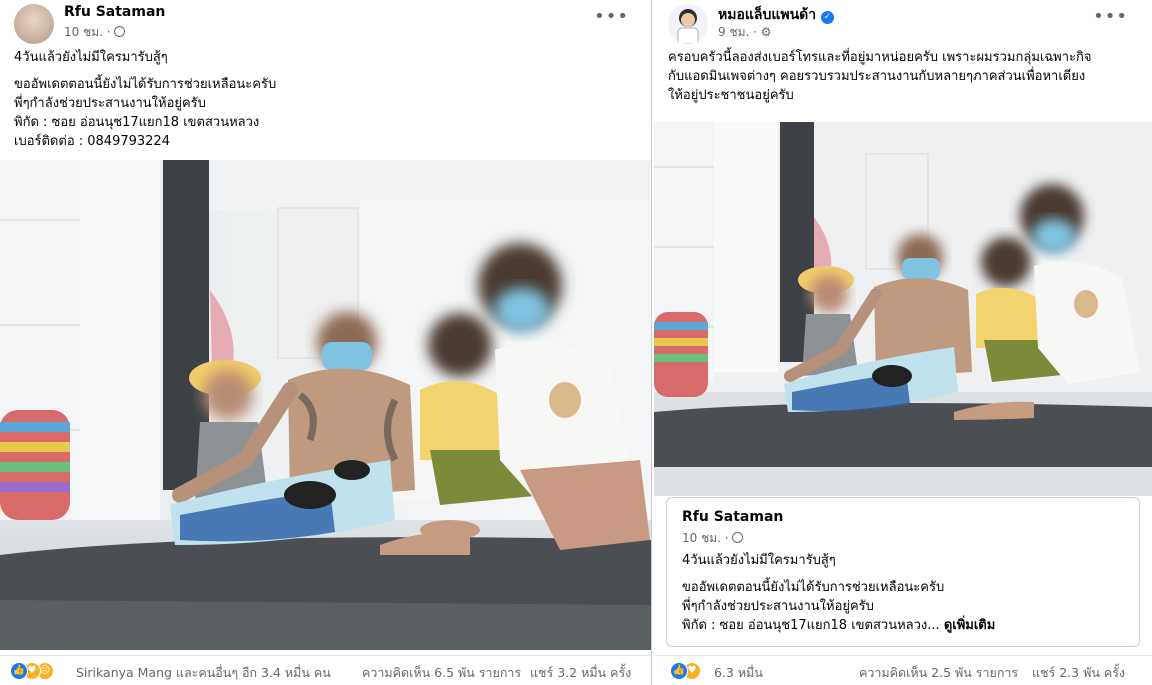 Image resolution: width=1152 pixels, height=685 pixels. I want to click on shared-post-time: 10 ชม. ·, so click(713, 538).